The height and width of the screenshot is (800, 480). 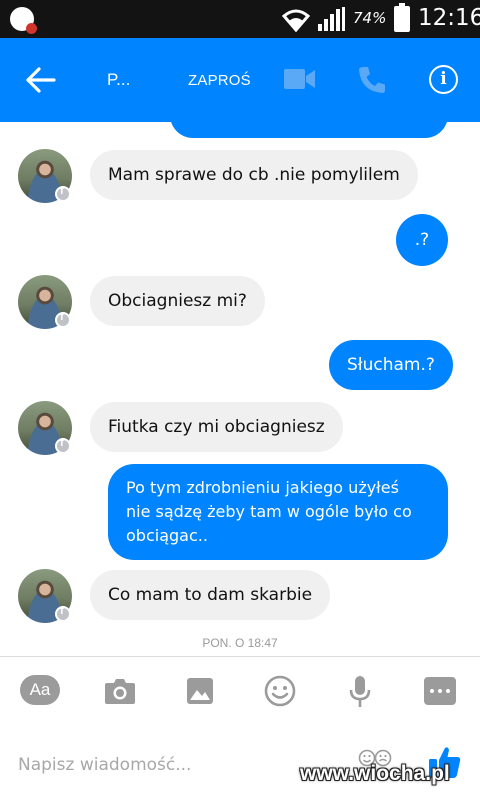 What do you see at coordinates (40, 690) in the screenshot?
I see `text-style-button: Aa` at bounding box center [40, 690].